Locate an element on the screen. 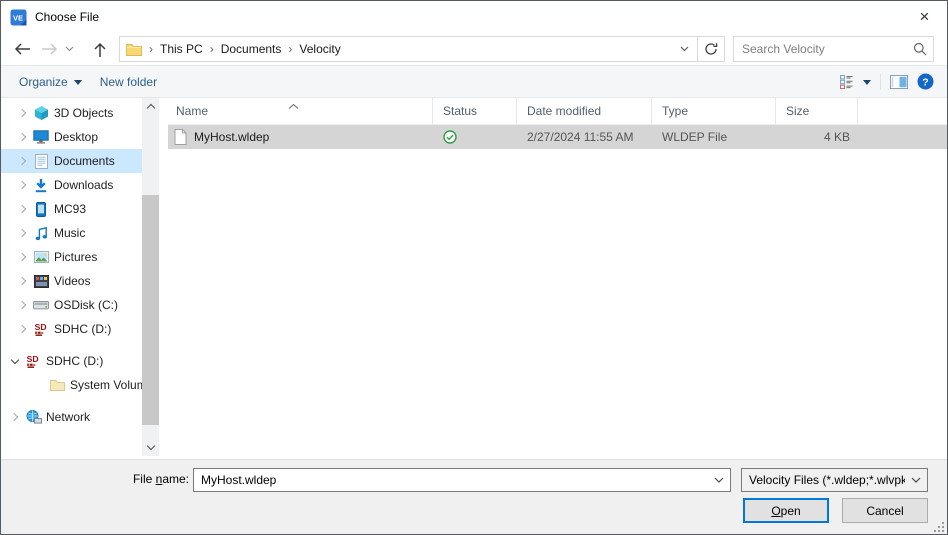  column-header-label: Status is located at coordinates (460, 111).